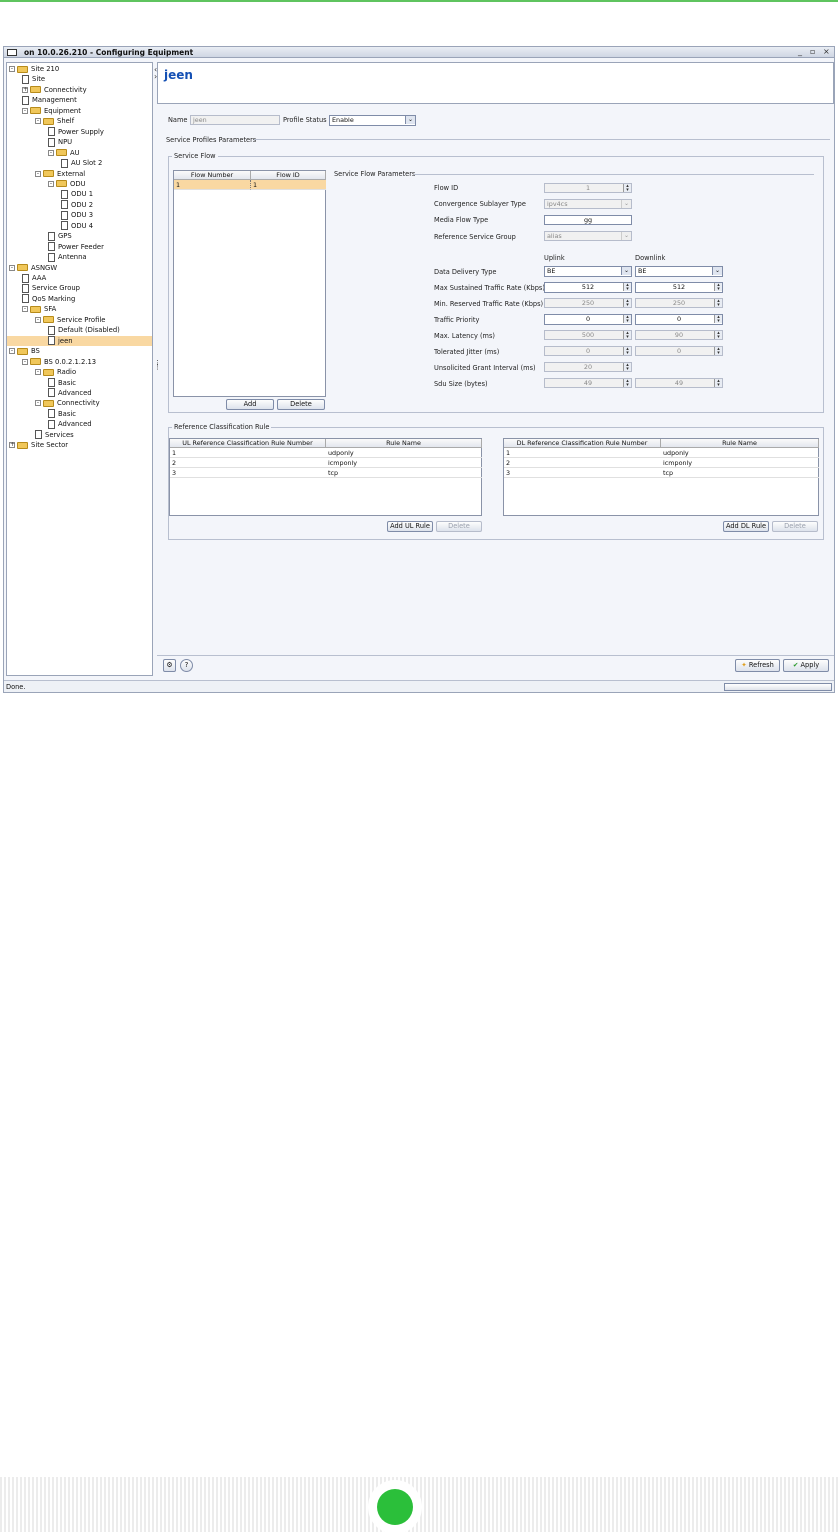  What do you see at coordinates (77, 194) in the screenshot?
I see `tree-item-odu-1: ODU 1` at bounding box center [77, 194].